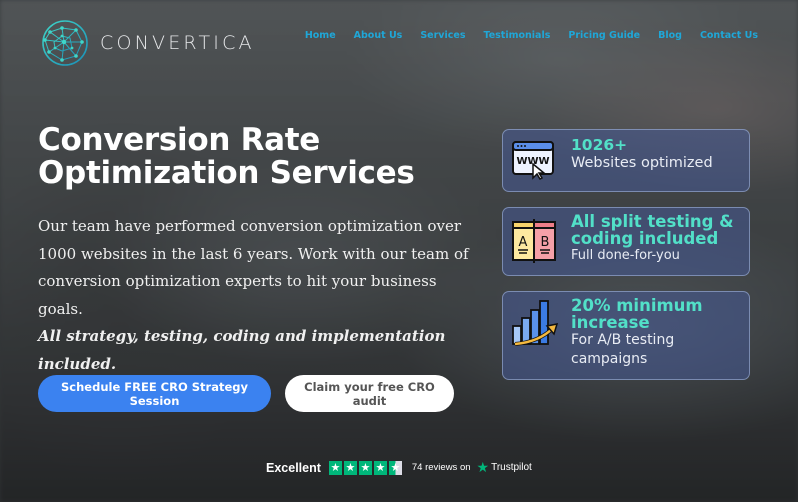  What do you see at coordinates (320, 35) in the screenshot?
I see `nav-home: Home` at bounding box center [320, 35].